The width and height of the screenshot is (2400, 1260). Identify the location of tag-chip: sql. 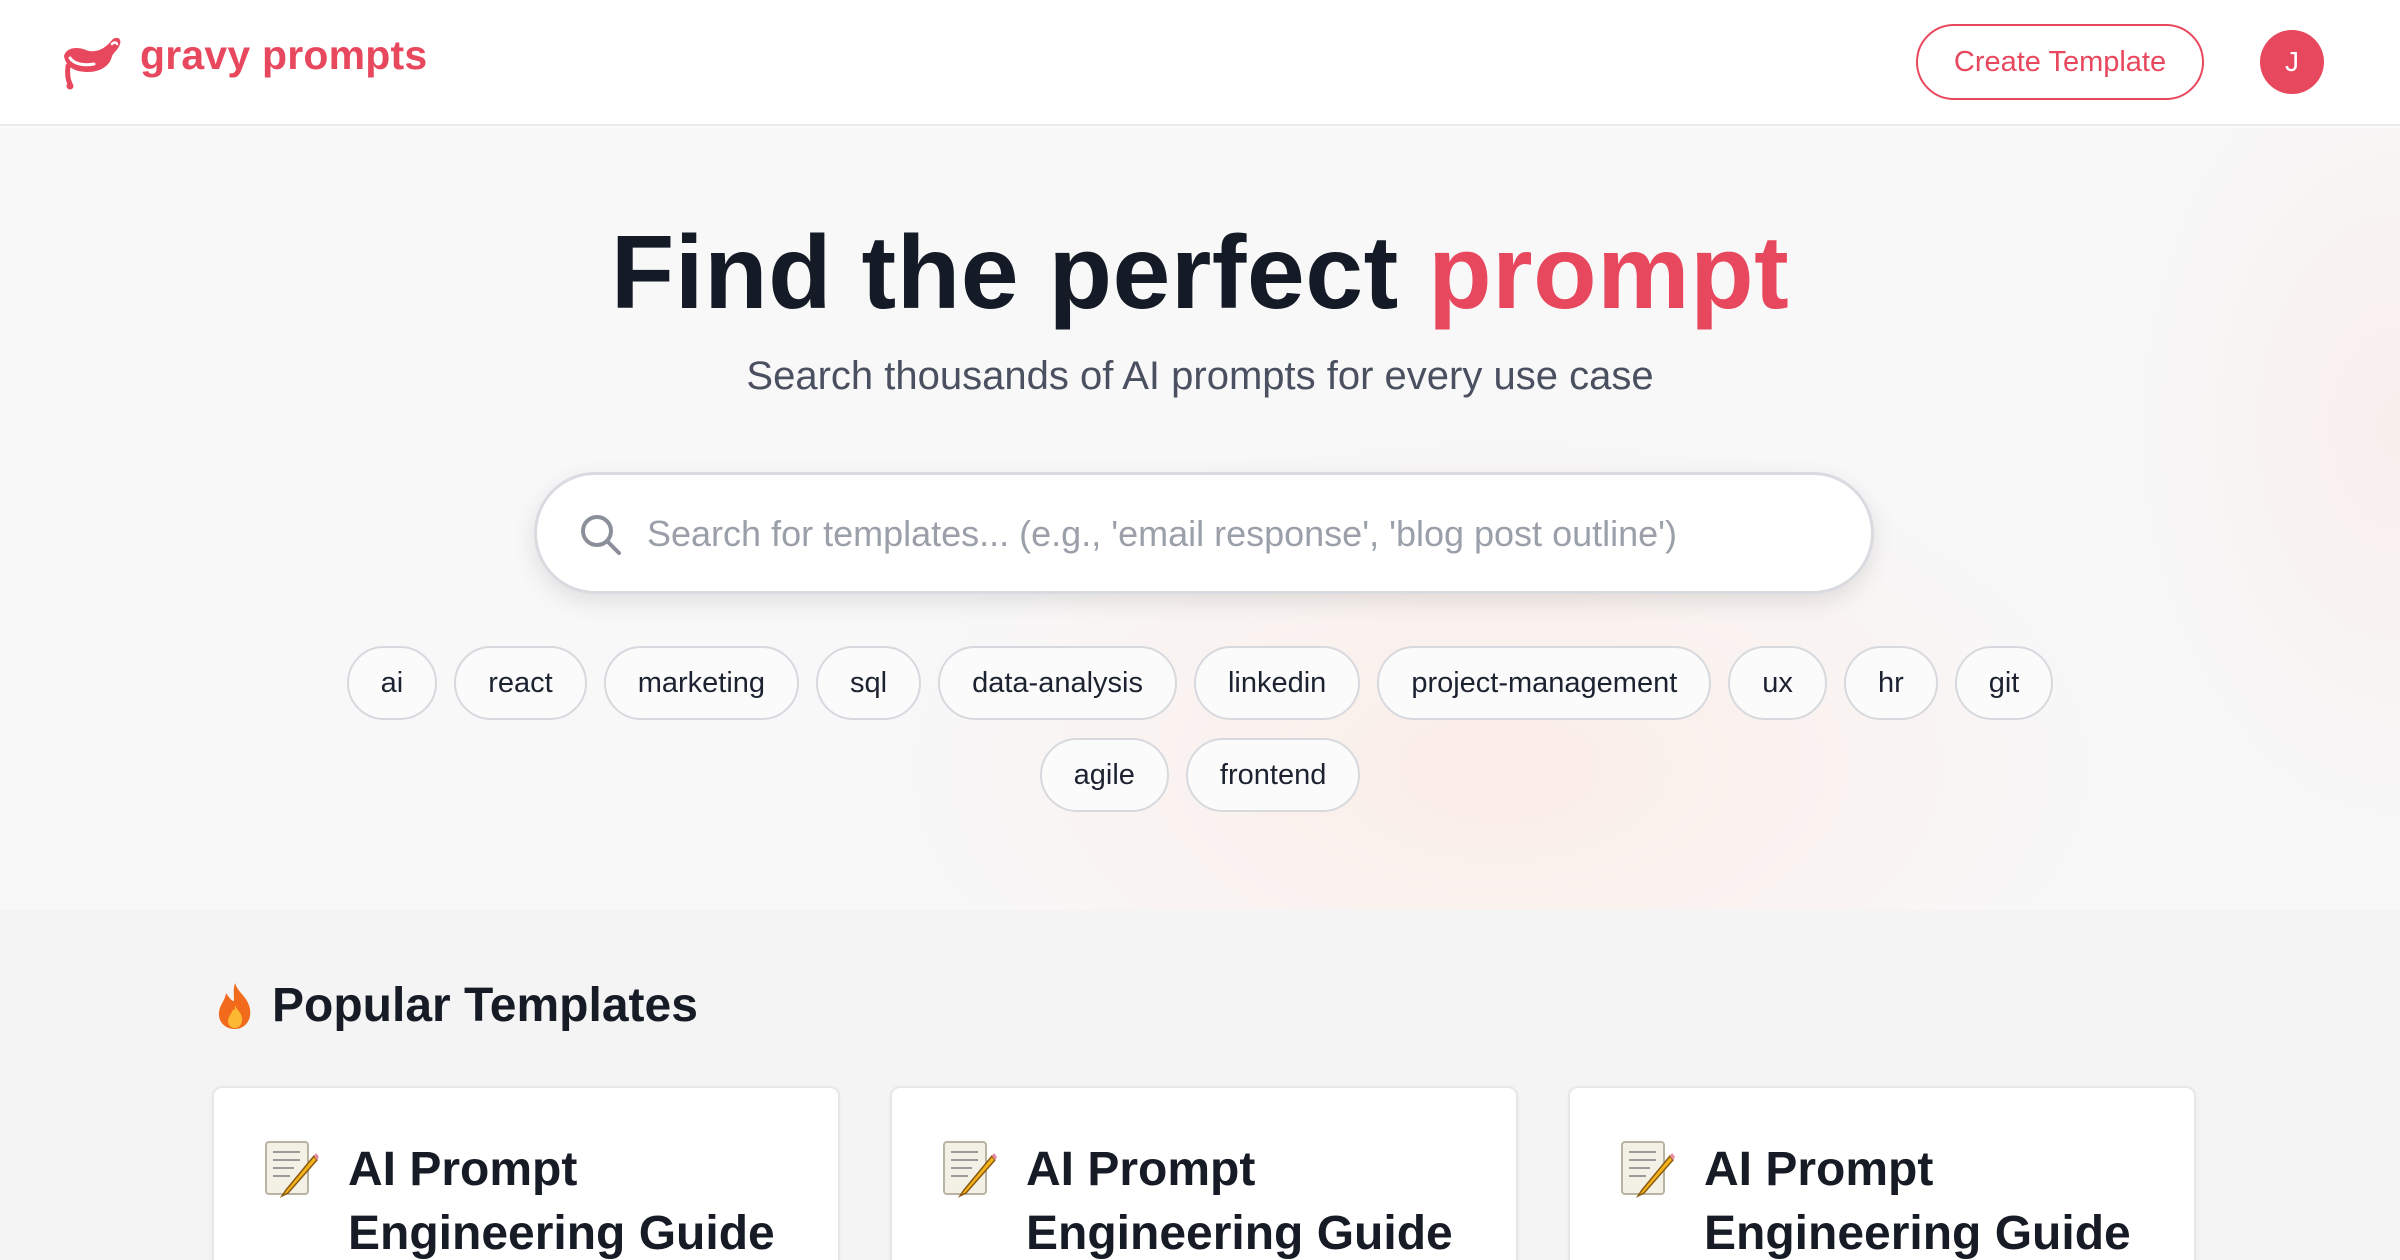
(869, 683).